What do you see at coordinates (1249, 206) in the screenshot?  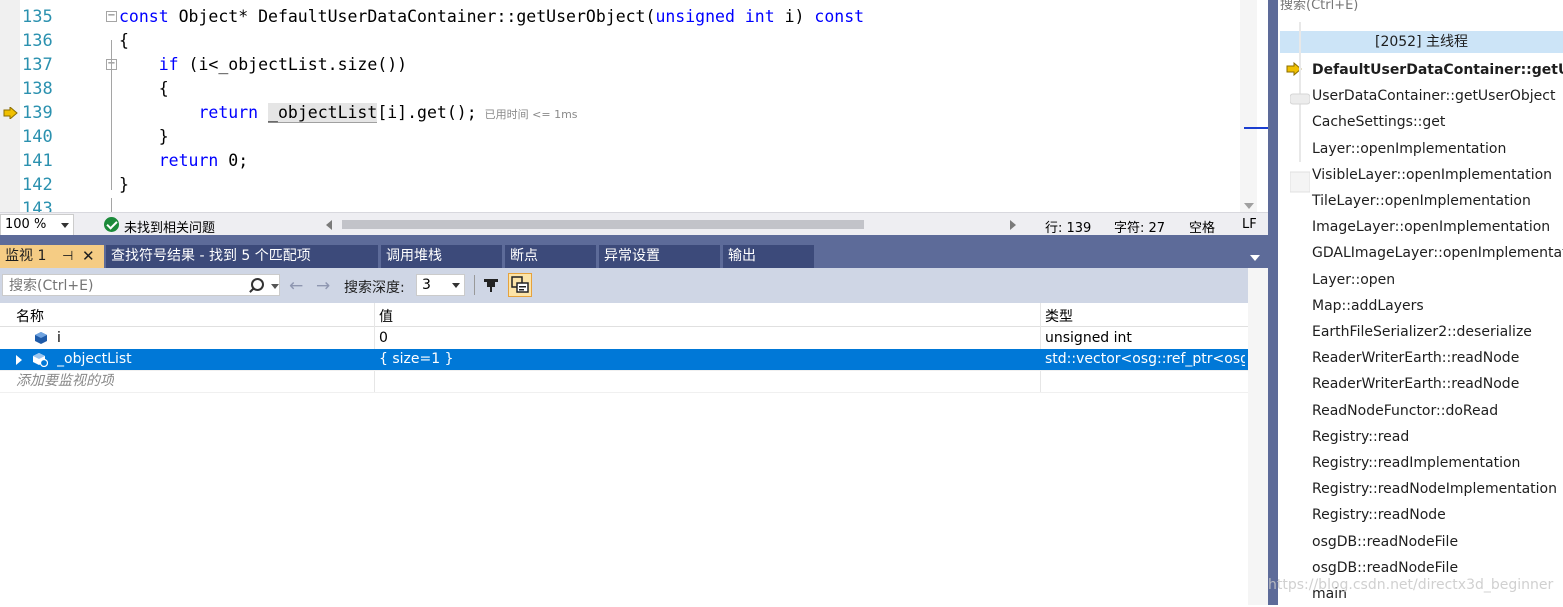 I see `scroll-down-arrow-icon` at bounding box center [1249, 206].